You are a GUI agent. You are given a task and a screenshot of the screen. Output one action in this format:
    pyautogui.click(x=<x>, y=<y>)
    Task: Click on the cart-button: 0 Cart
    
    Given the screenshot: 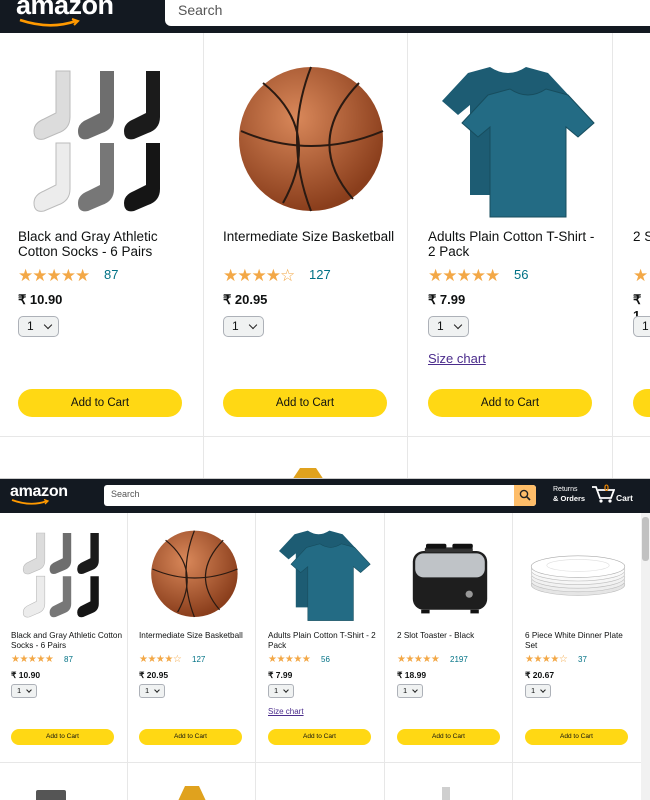 What is the action you would take?
    pyautogui.click(x=612, y=494)
    